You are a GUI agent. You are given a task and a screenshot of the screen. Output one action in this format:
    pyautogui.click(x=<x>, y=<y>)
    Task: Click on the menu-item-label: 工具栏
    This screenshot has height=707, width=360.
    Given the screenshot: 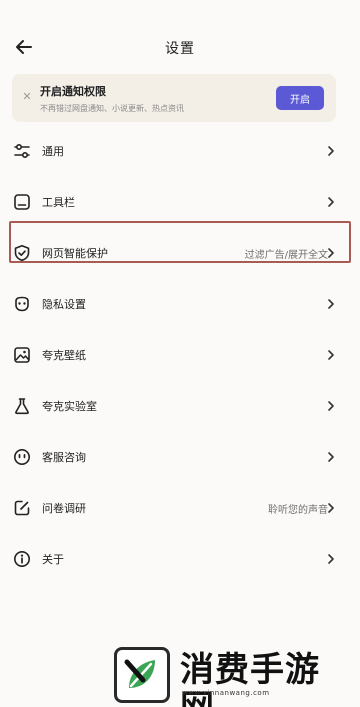 What is the action you would take?
    pyautogui.click(x=58, y=202)
    